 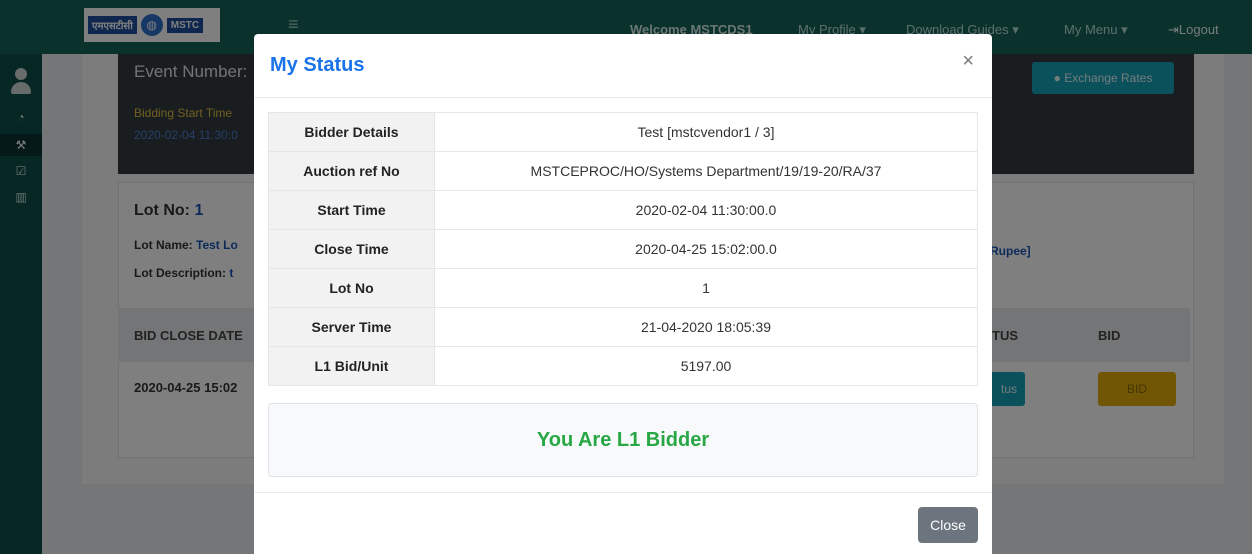 I want to click on row-label: L1 Bid/Unit, so click(x=351, y=366).